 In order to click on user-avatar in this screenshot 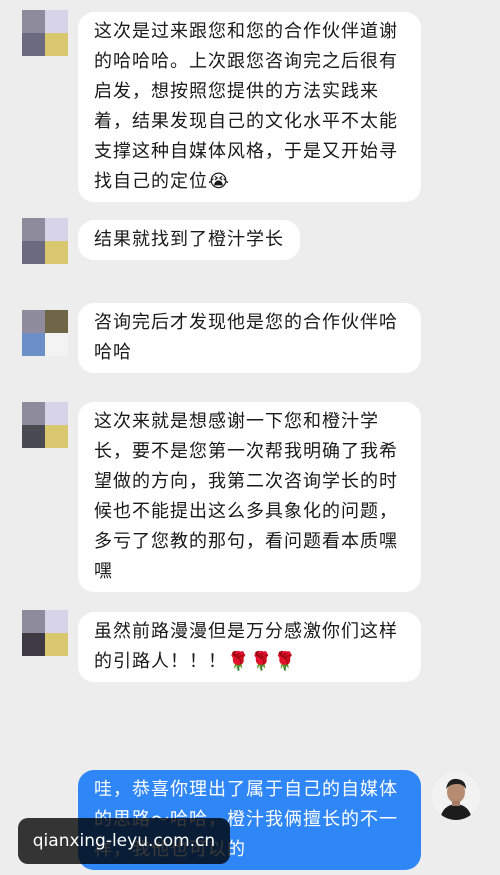, I will do `click(456, 796)`.